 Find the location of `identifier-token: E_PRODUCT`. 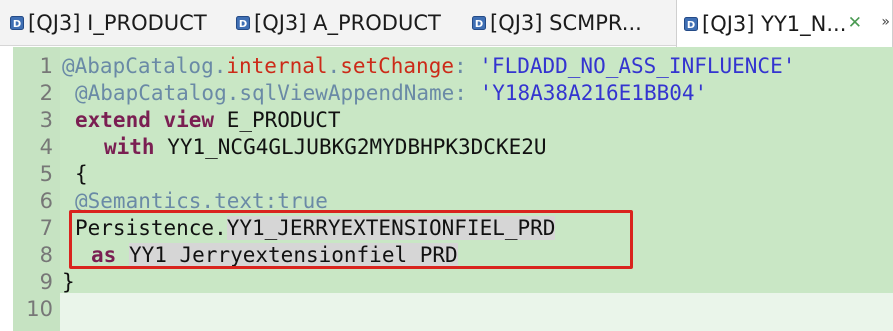

identifier-token: E_PRODUCT is located at coordinates (277, 120).